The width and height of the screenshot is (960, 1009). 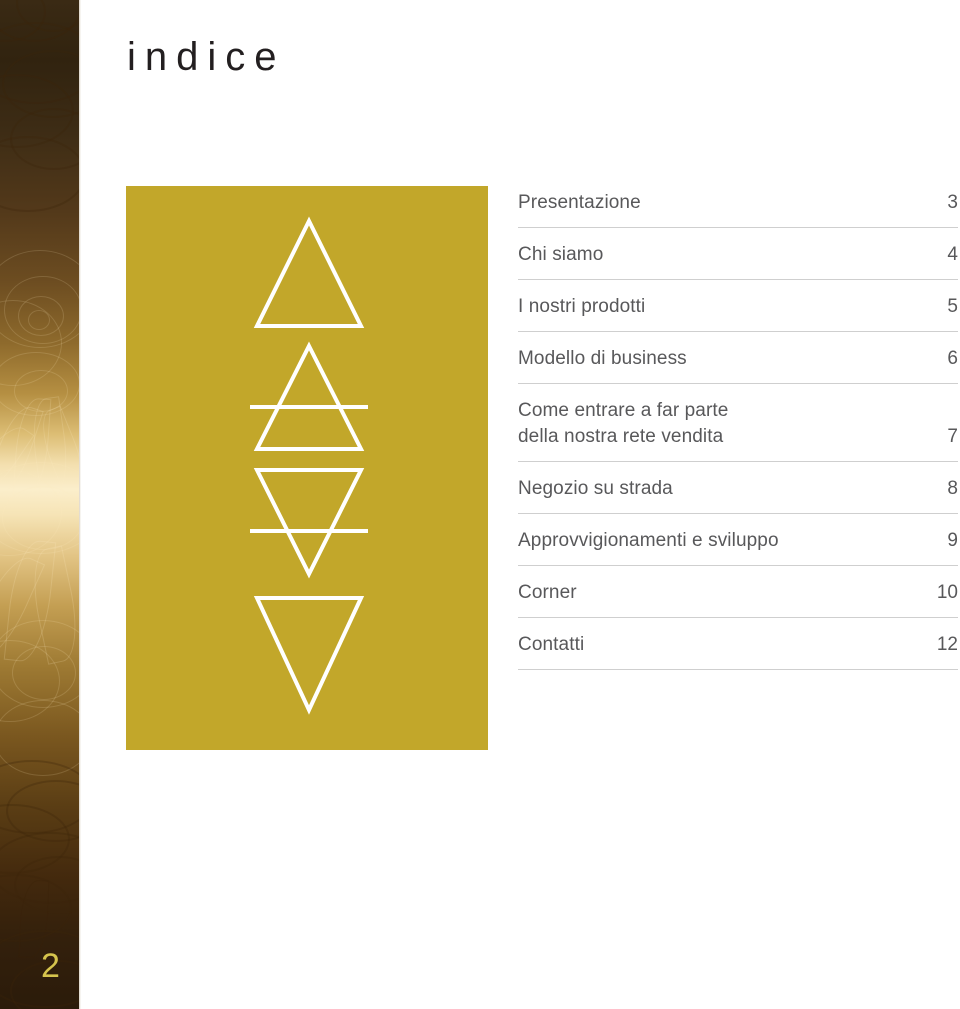 What do you see at coordinates (551, 644) in the screenshot?
I see `toc-entry-label: Contatti` at bounding box center [551, 644].